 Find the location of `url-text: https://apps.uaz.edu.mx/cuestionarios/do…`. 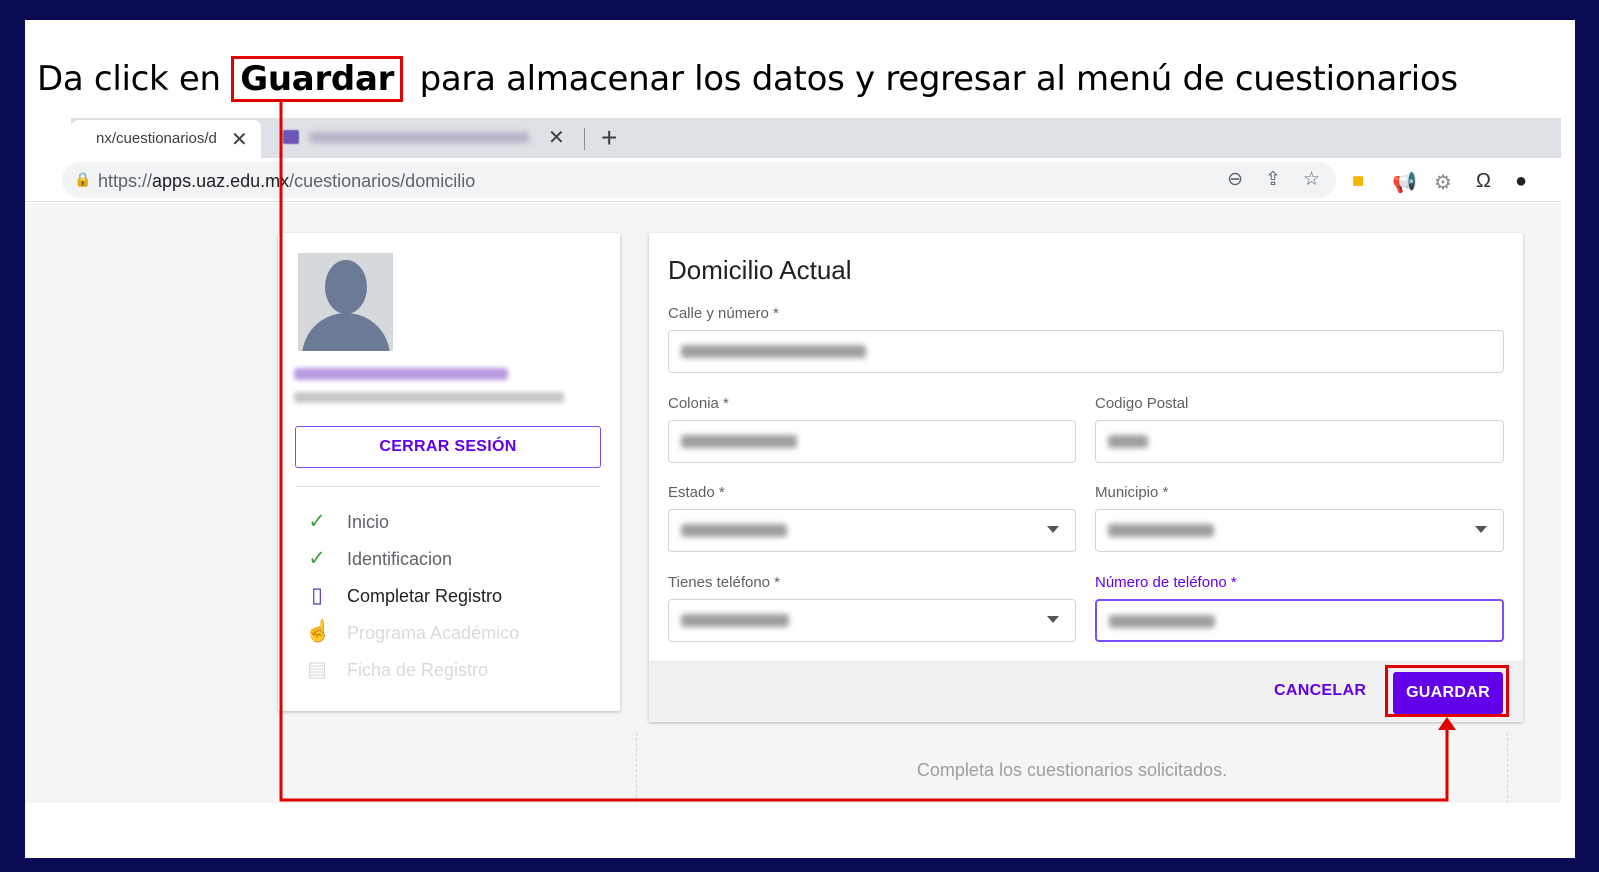

url-text: https://apps.uaz.edu.mx/cuestionarios/do… is located at coordinates (287, 181).